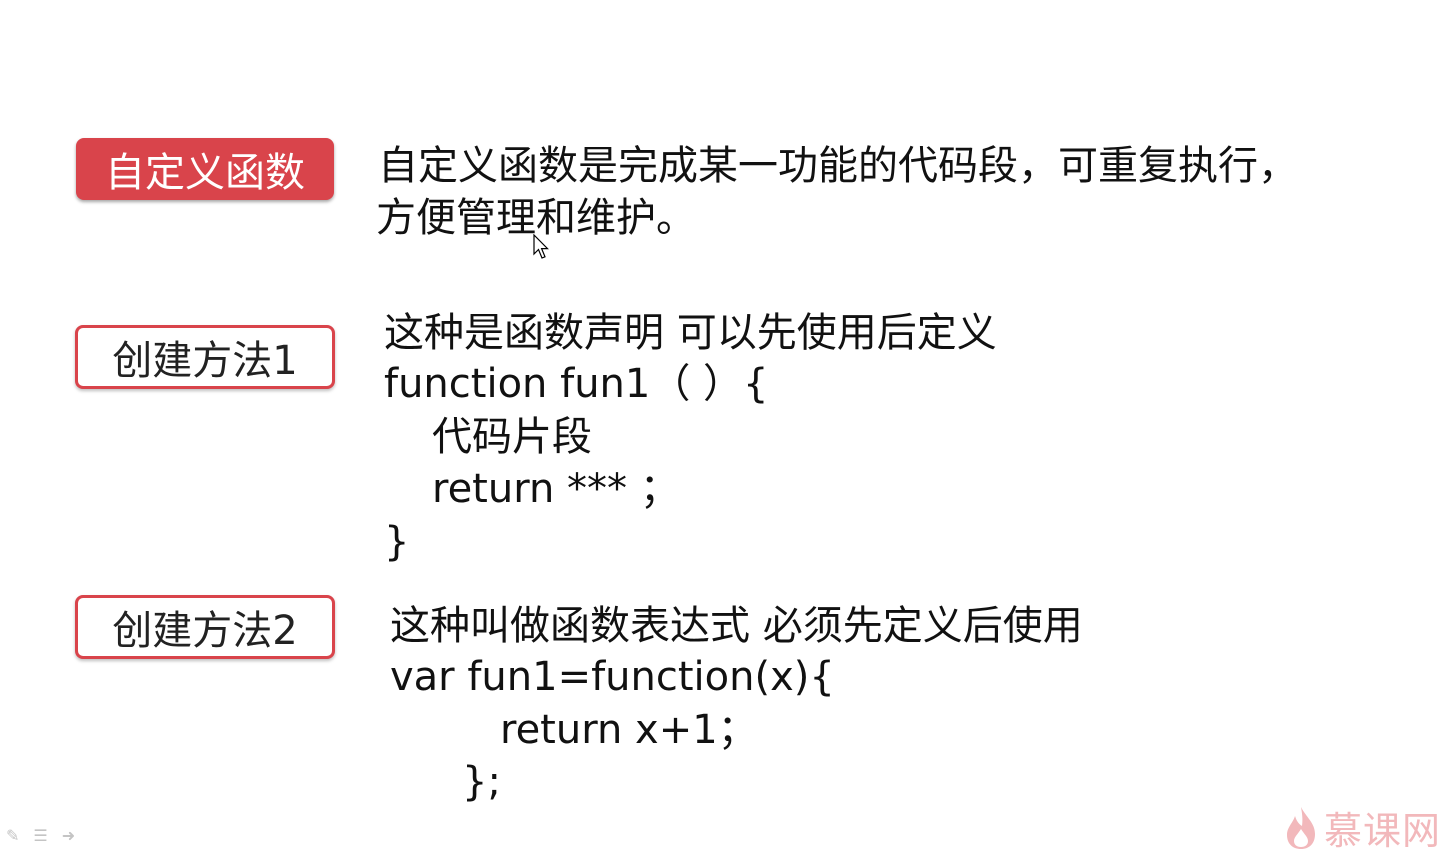  Describe the element at coordinates (690, 333) in the screenshot. I see `method1-description: 这种是函数声明 可以先使用后定义` at that location.